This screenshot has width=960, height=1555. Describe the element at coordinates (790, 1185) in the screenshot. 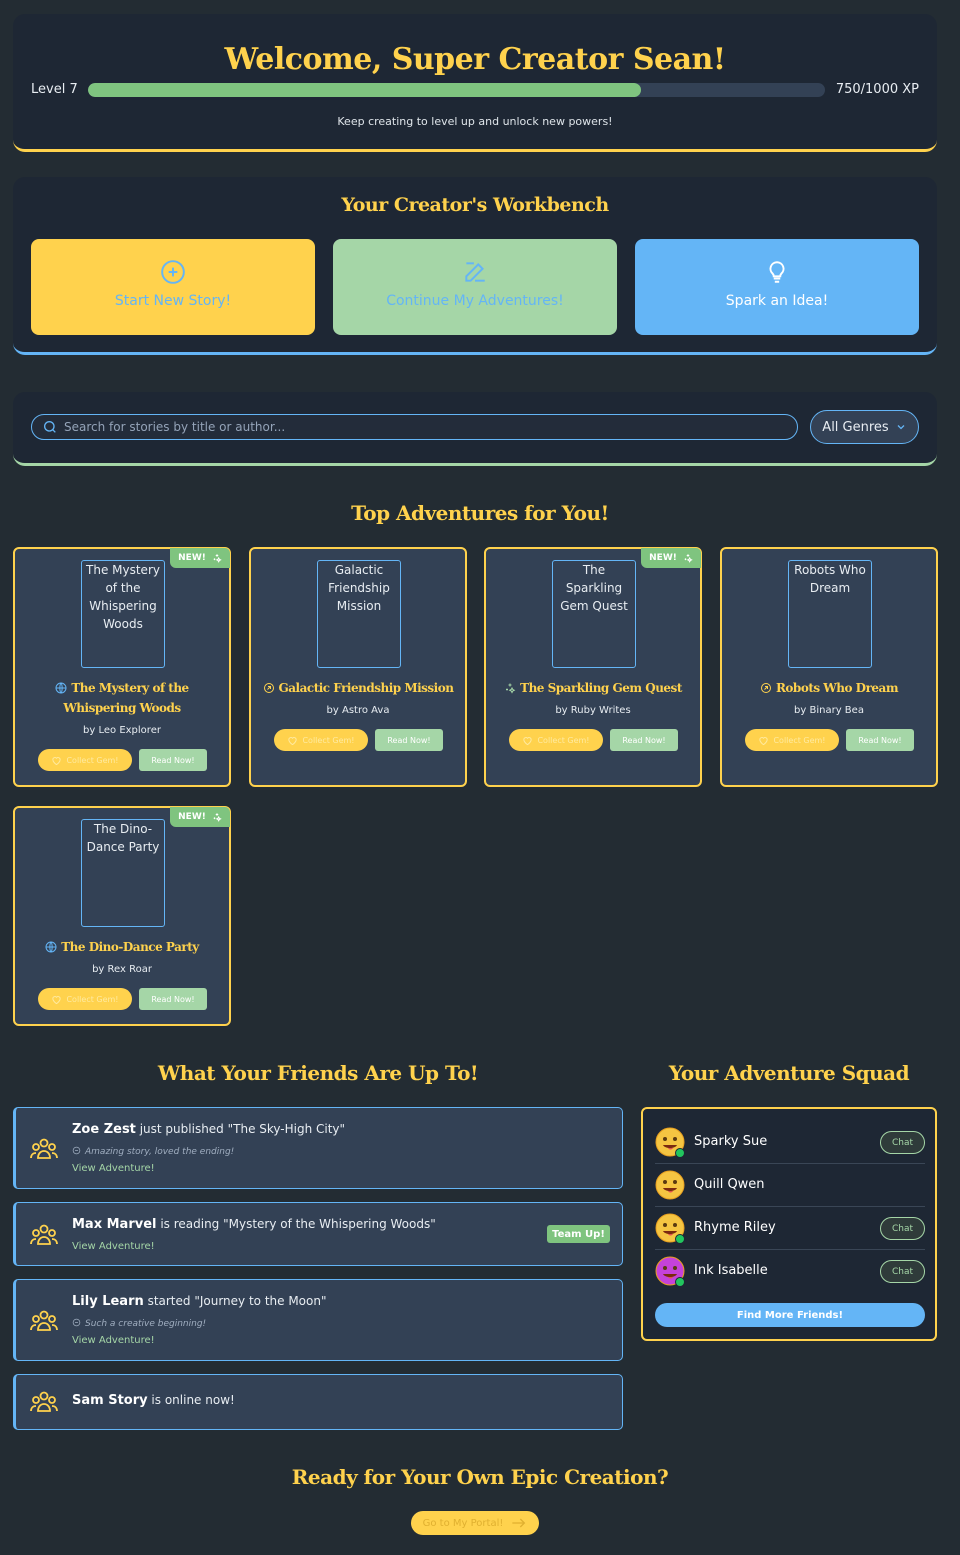

I see `squad-member-row: Quill Qwen` at that location.